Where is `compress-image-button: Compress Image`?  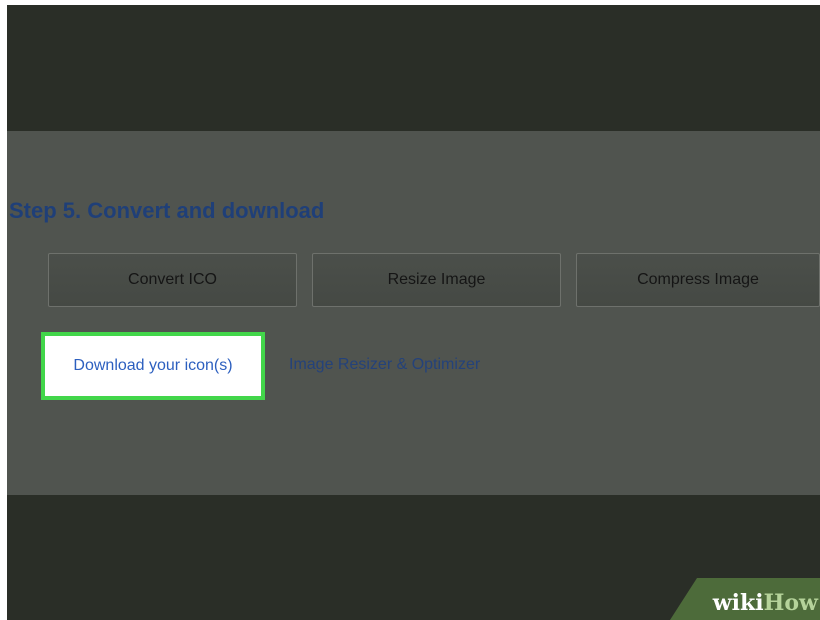 compress-image-button: Compress Image is located at coordinates (698, 280).